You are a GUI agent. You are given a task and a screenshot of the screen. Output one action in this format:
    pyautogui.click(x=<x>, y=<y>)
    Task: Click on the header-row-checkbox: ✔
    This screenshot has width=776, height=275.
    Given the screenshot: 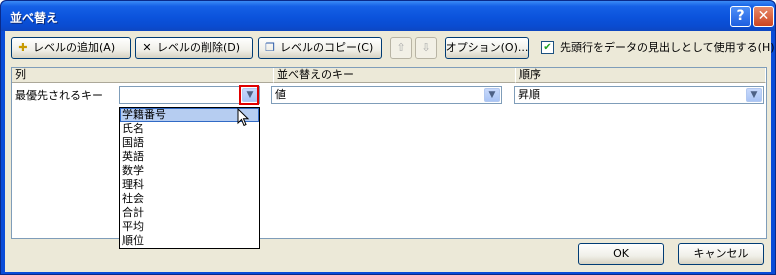 What is the action you would take?
    pyautogui.click(x=547, y=47)
    